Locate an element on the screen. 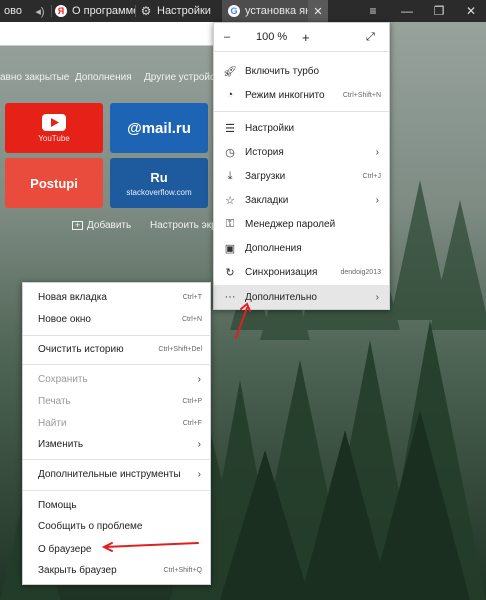 The image size is (486, 600). submenu-item-label: Изменить is located at coordinates (61, 444).